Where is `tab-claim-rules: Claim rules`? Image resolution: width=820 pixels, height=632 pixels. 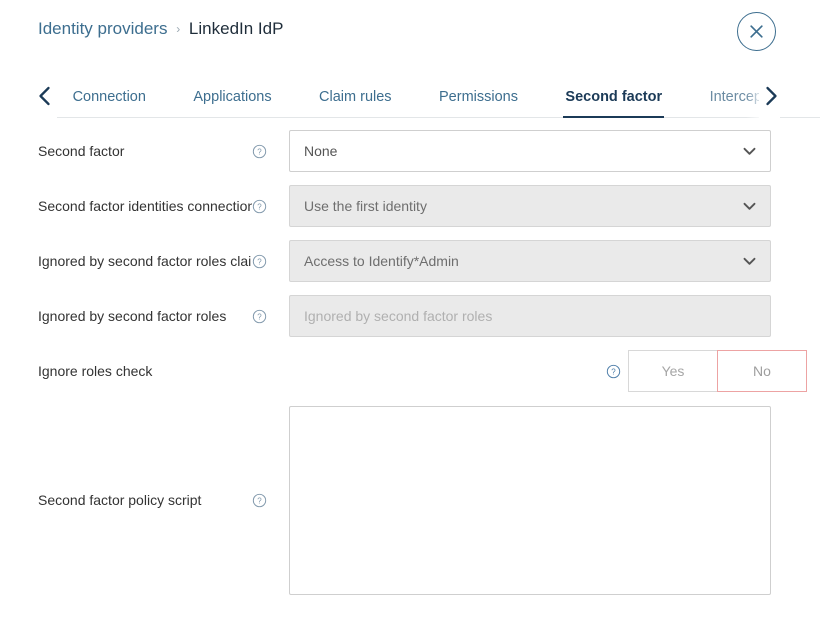 tab-claim-rules: Claim rules is located at coordinates (355, 98).